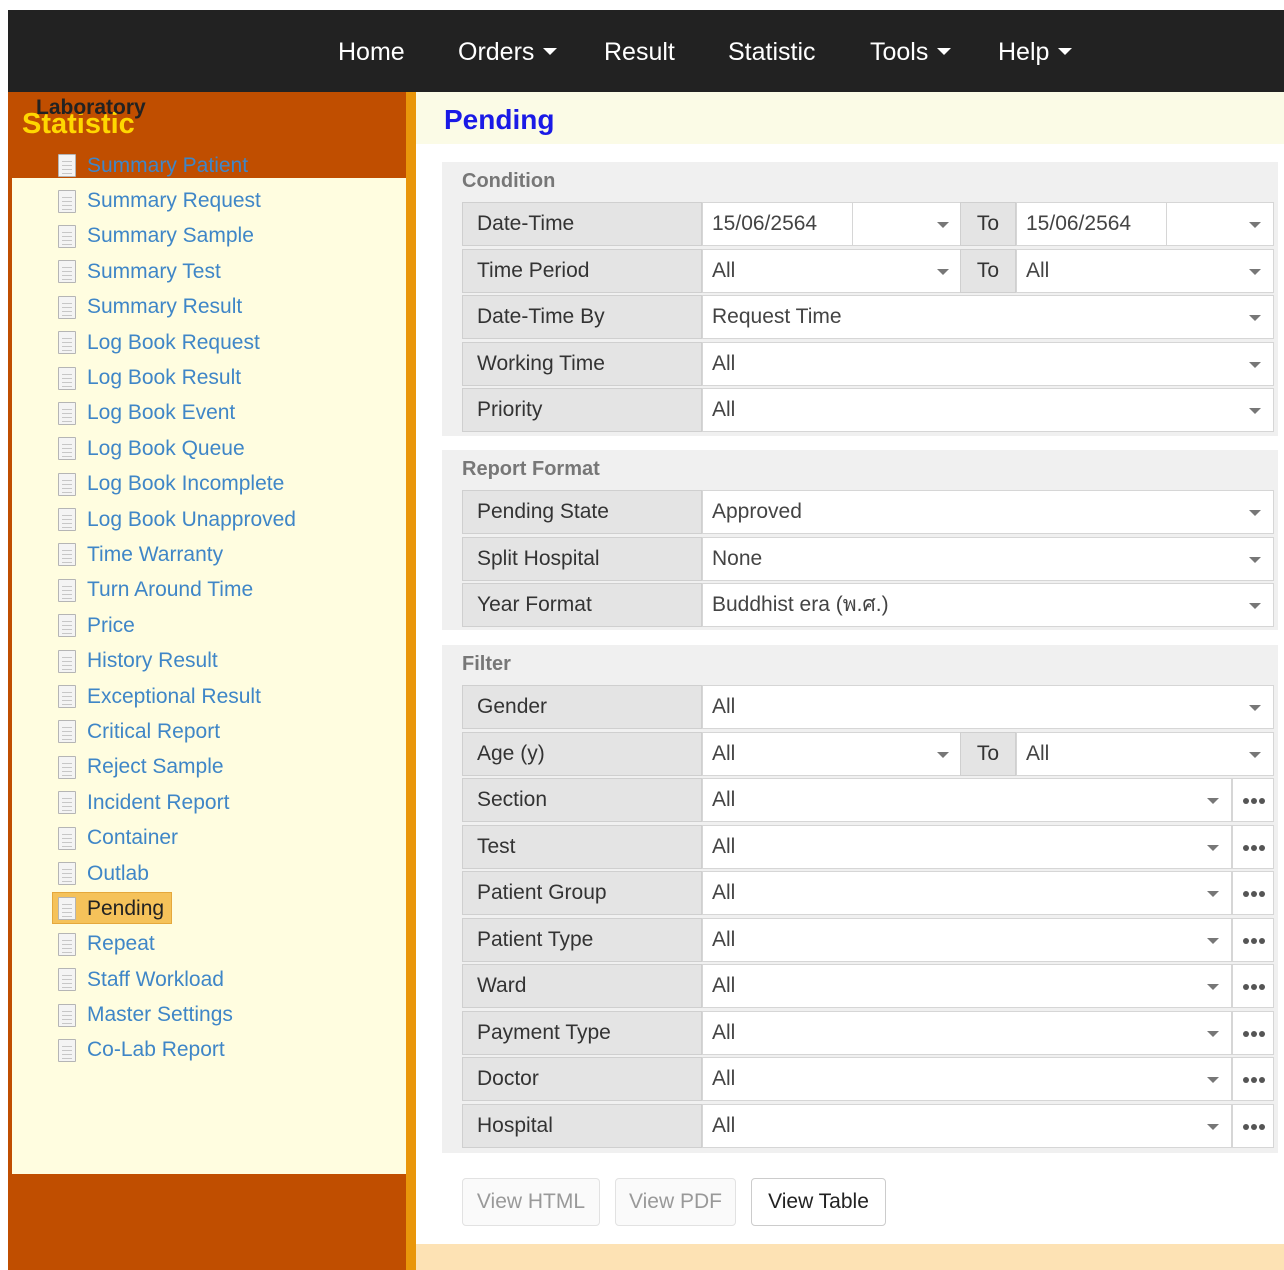  What do you see at coordinates (223, 731) in the screenshot?
I see `sidebar-item: Critical Report` at bounding box center [223, 731].